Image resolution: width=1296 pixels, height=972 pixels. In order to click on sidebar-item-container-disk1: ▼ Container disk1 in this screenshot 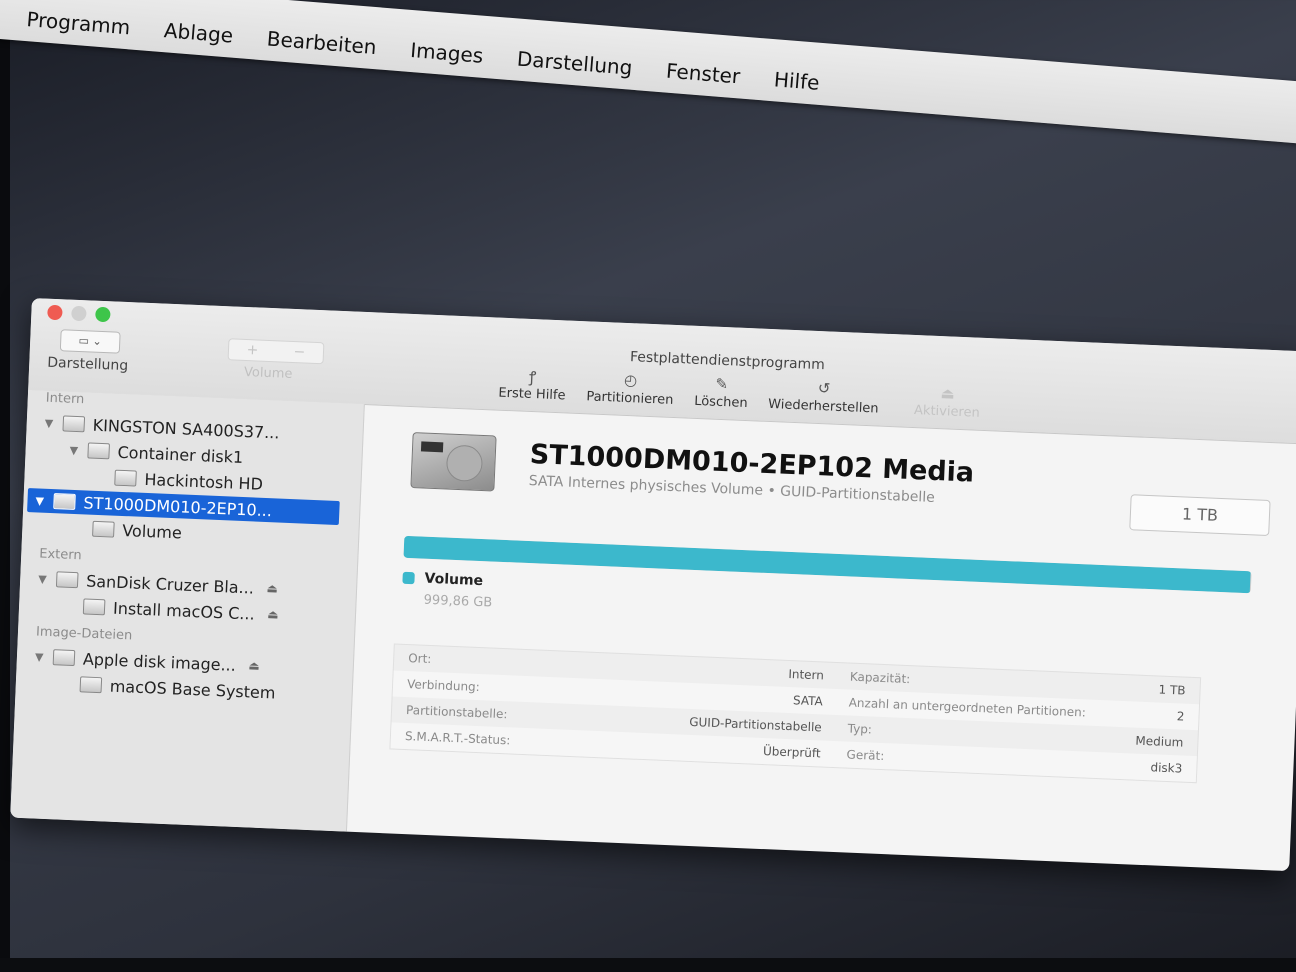, I will do `click(156, 453)`.